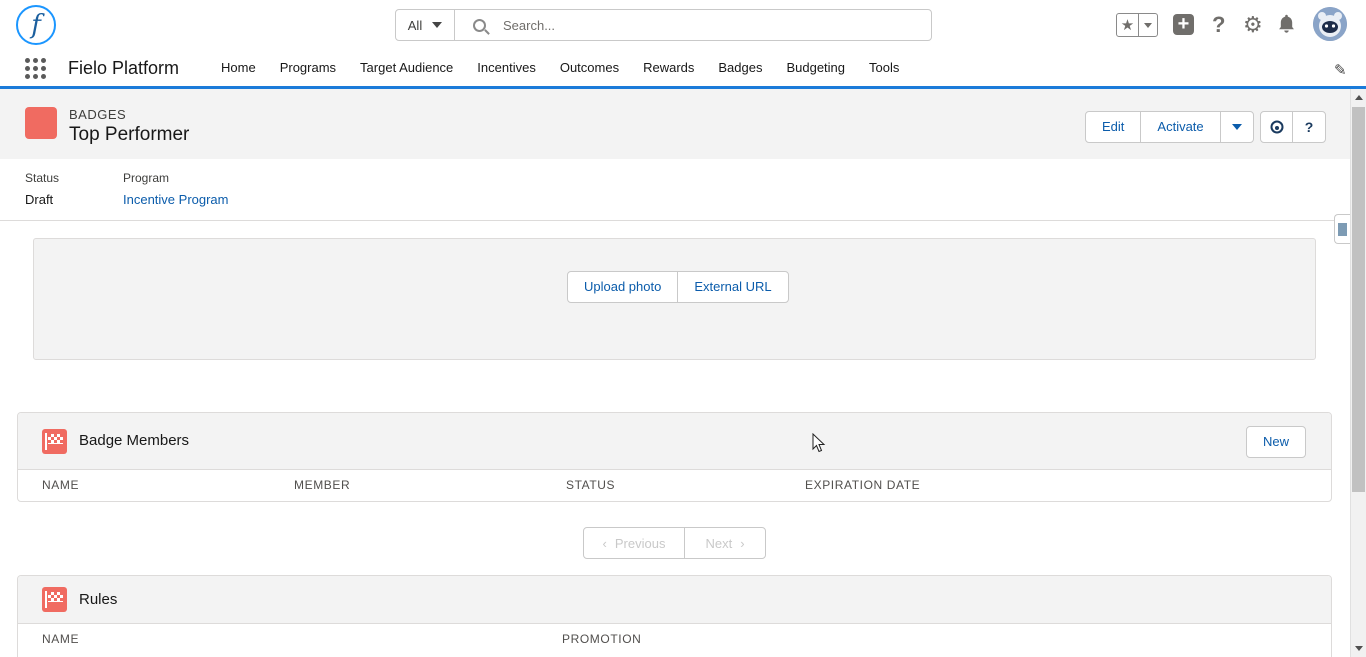 The width and height of the screenshot is (1366, 657). I want to click on logo-letter: f, so click(36, 25).